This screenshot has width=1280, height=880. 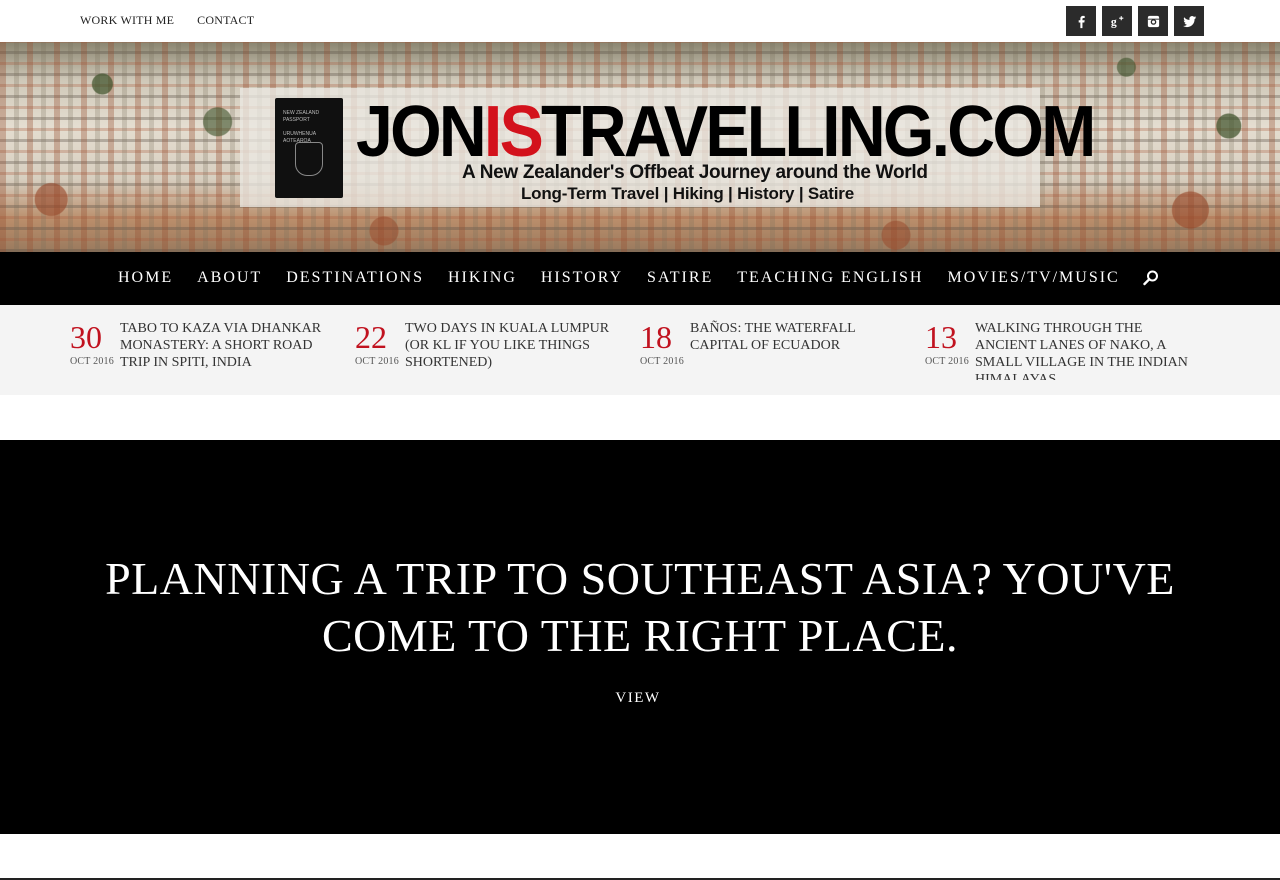 What do you see at coordinates (638, 698) in the screenshot?
I see `view-button: VIEW` at bounding box center [638, 698].